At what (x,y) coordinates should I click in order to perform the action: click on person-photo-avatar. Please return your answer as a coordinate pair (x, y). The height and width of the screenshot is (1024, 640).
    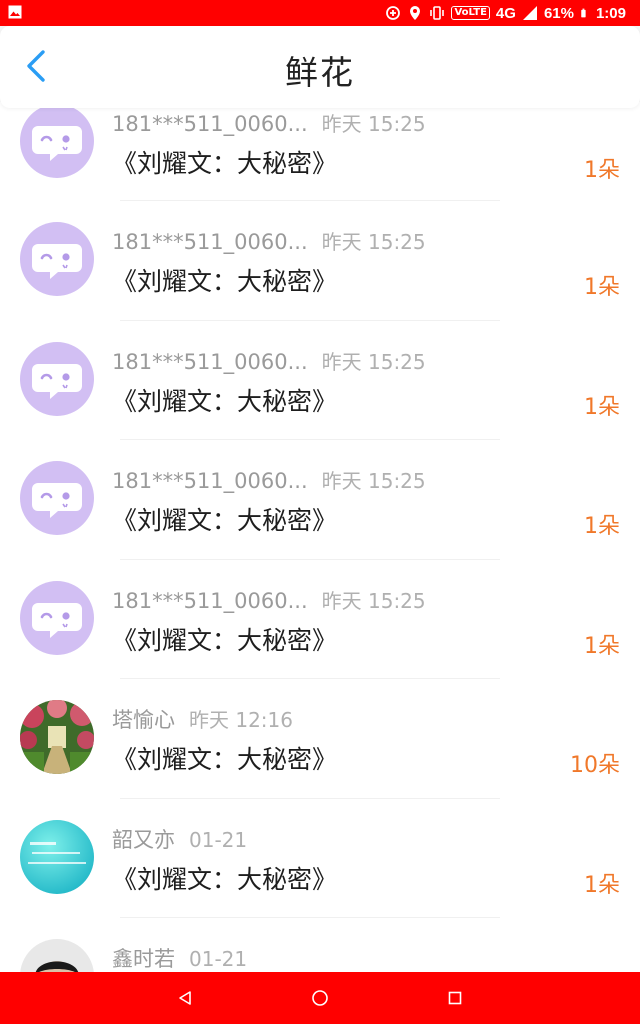
    Looking at the image, I should click on (57, 955).